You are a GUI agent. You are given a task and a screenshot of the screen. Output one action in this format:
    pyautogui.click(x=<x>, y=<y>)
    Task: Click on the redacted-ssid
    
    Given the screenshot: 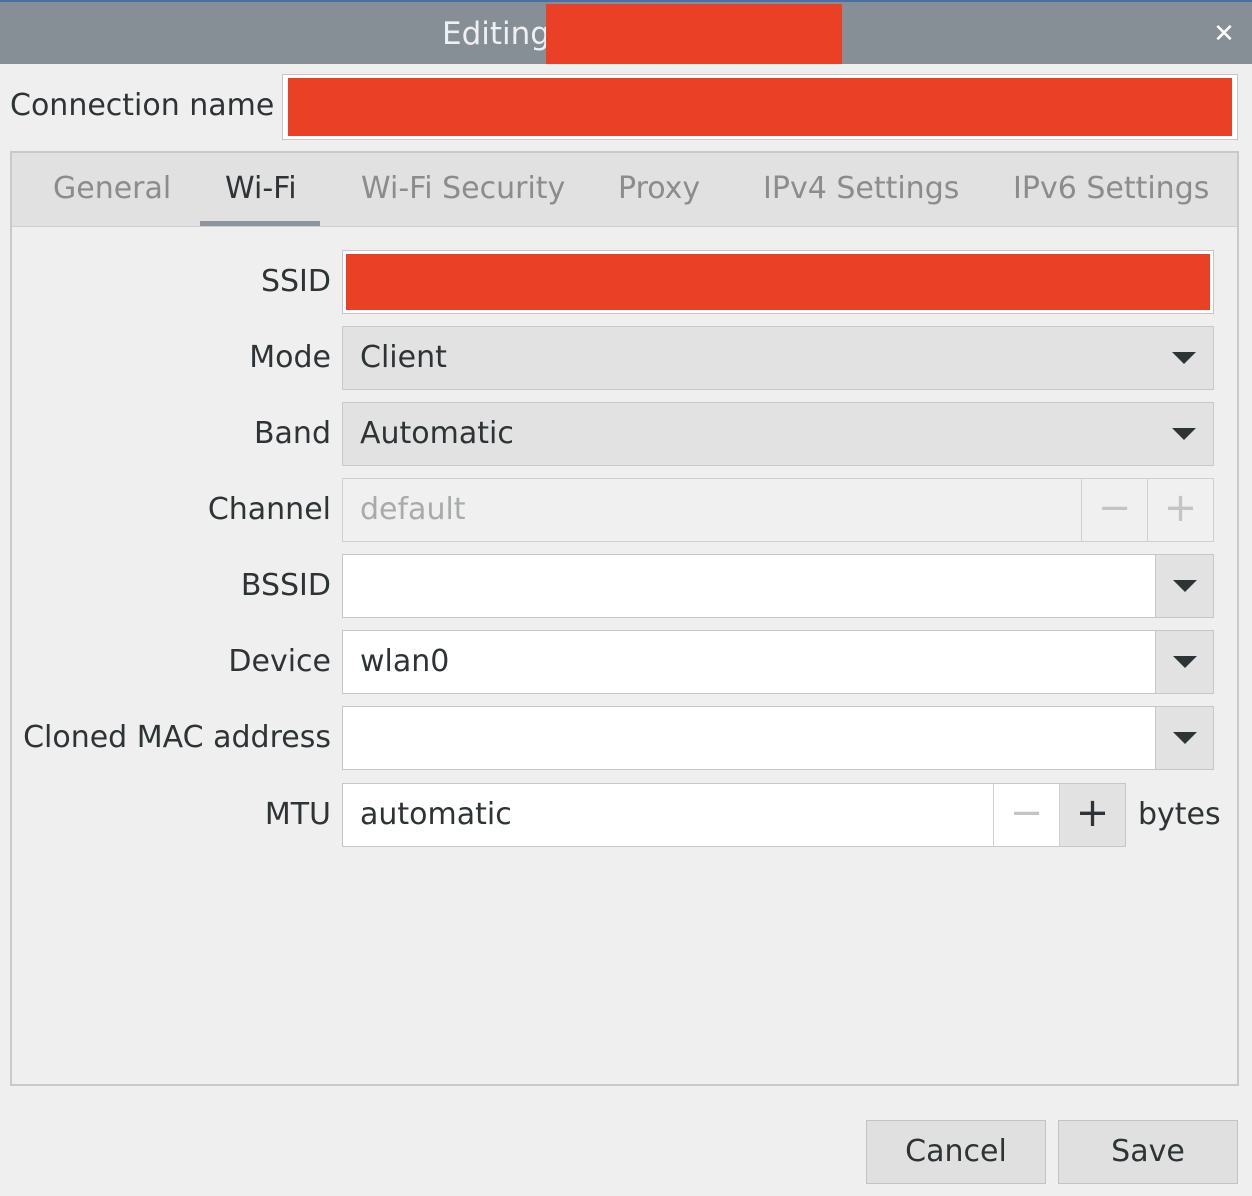 What is the action you would take?
    pyautogui.click(x=778, y=282)
    